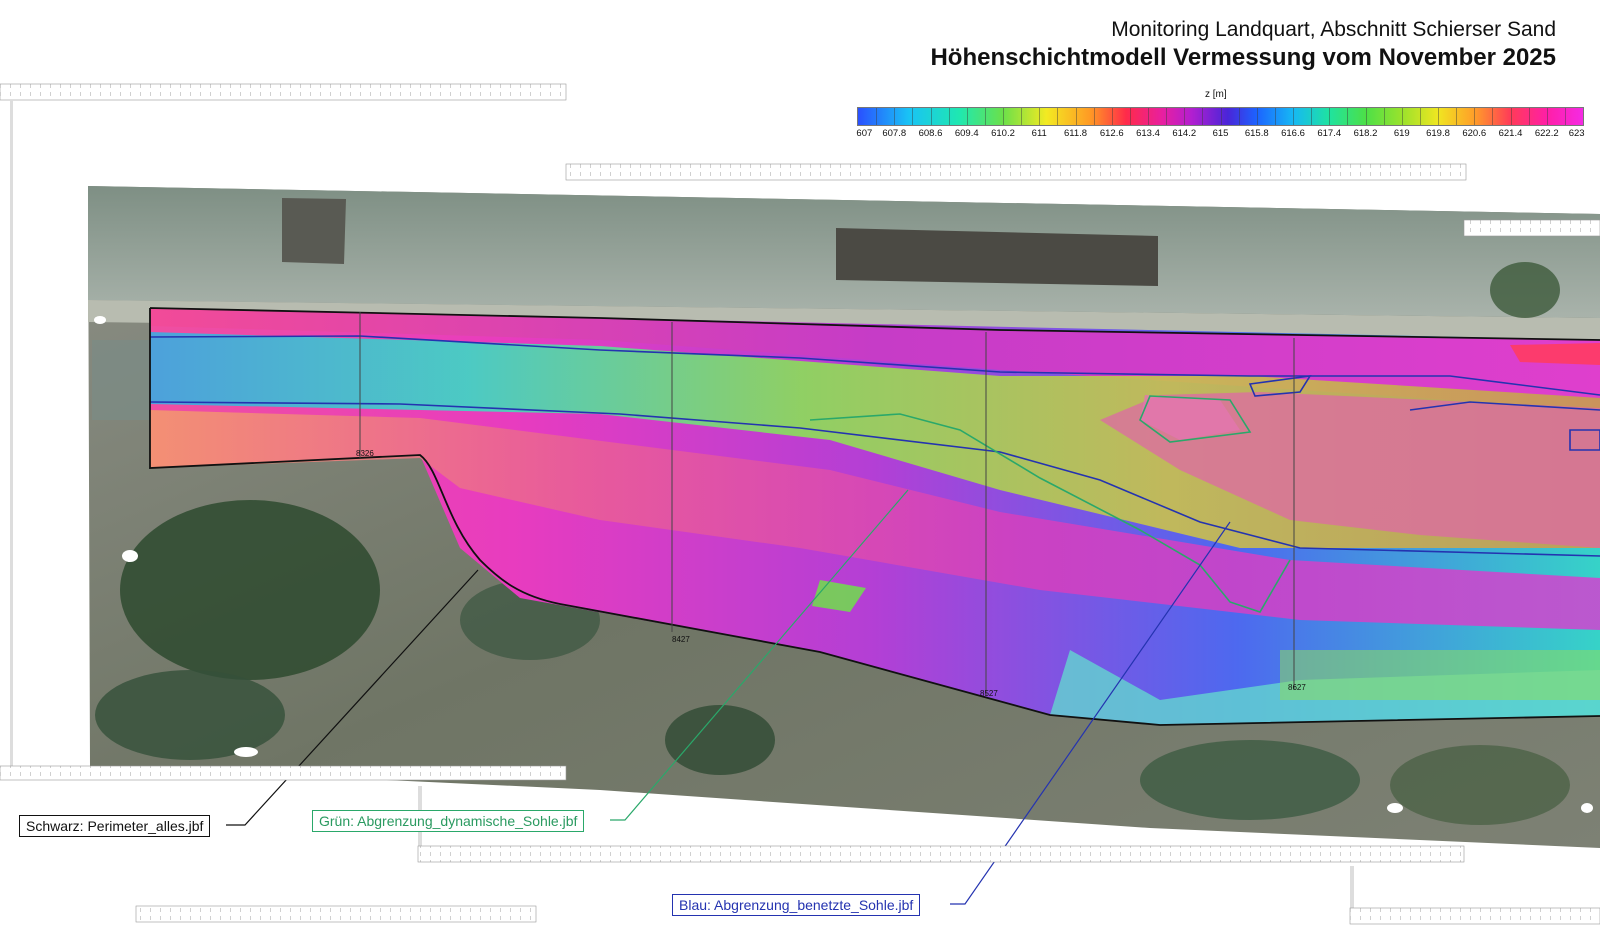 The width and height of the screenshot is (1600, 932). Describe the element at coordinates (966, 133) in the screenshot. I see `colorbar-tick-label: 609.4` at that location.